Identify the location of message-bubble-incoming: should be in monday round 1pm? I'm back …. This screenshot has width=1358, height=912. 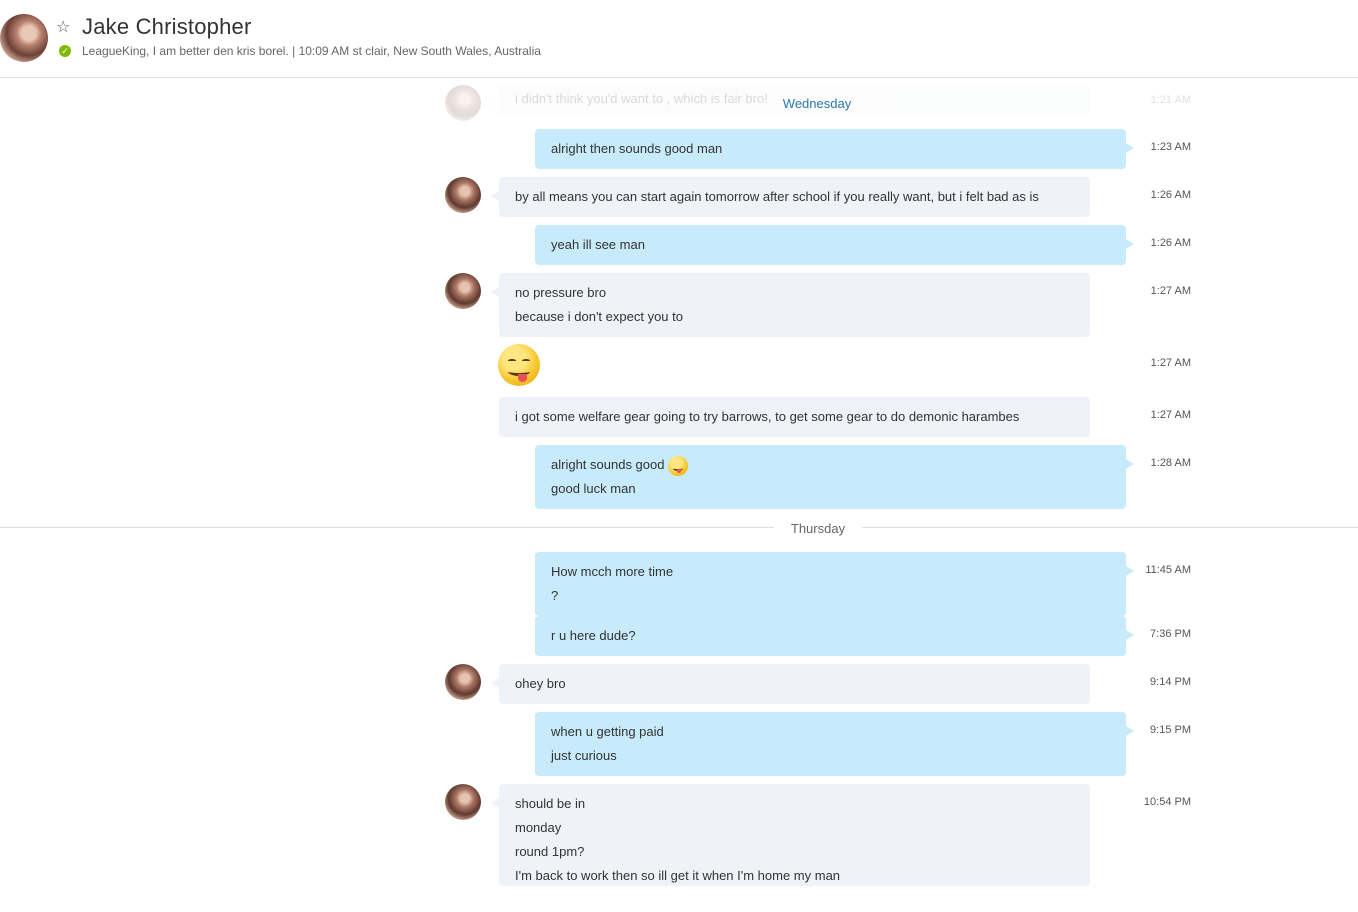
(790, 835).